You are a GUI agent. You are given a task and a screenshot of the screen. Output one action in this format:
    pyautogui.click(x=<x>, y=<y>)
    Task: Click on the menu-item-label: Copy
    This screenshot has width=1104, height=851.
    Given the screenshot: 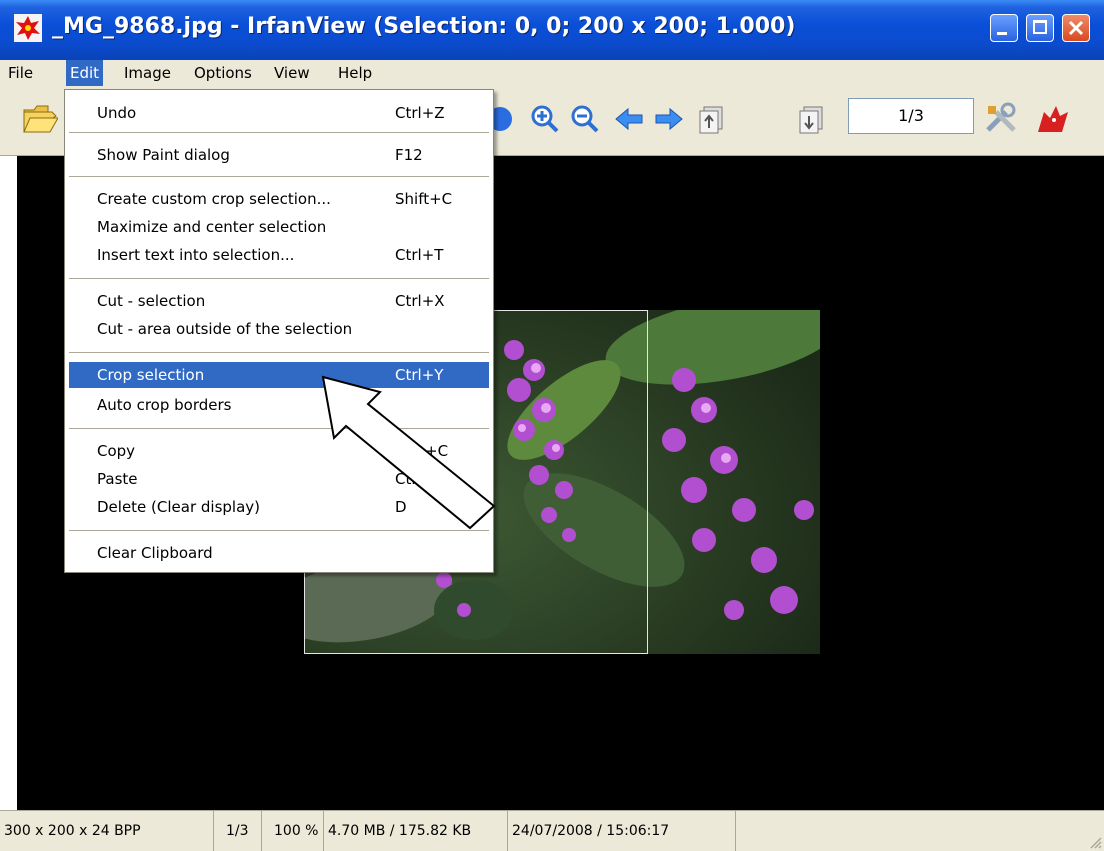 What is the action you would take?
    pyautogui.click(x=116, y=451)
    